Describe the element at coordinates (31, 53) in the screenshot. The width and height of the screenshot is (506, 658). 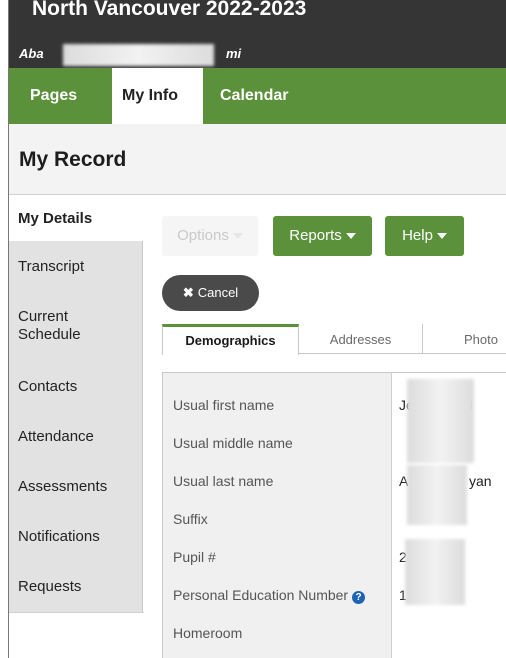
I see `user-name-start: Aba` at that location.